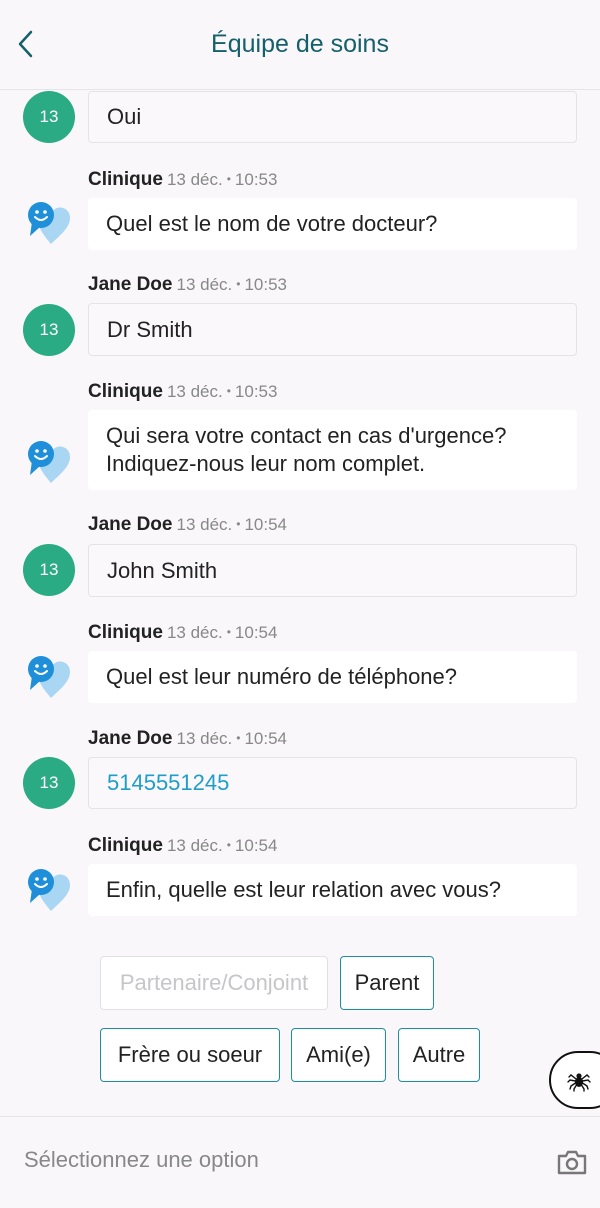  What do you see at coordinates (332, 677) in the screenshot?
I see `message-bubble-clinic: Quel est leur numéro de téléphone?` at bounding box center [332, 677].